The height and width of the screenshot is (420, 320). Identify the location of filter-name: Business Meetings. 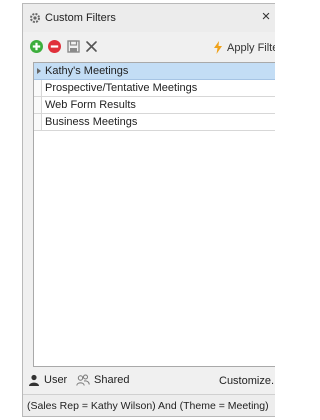
(91, 122).